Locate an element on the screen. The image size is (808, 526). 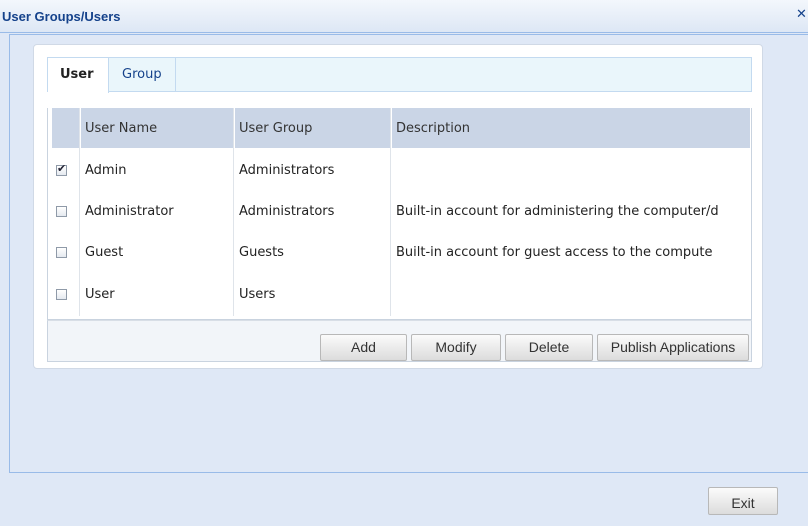
table-row: ✔ Admin Administrators is located at coordinates (401, 171).